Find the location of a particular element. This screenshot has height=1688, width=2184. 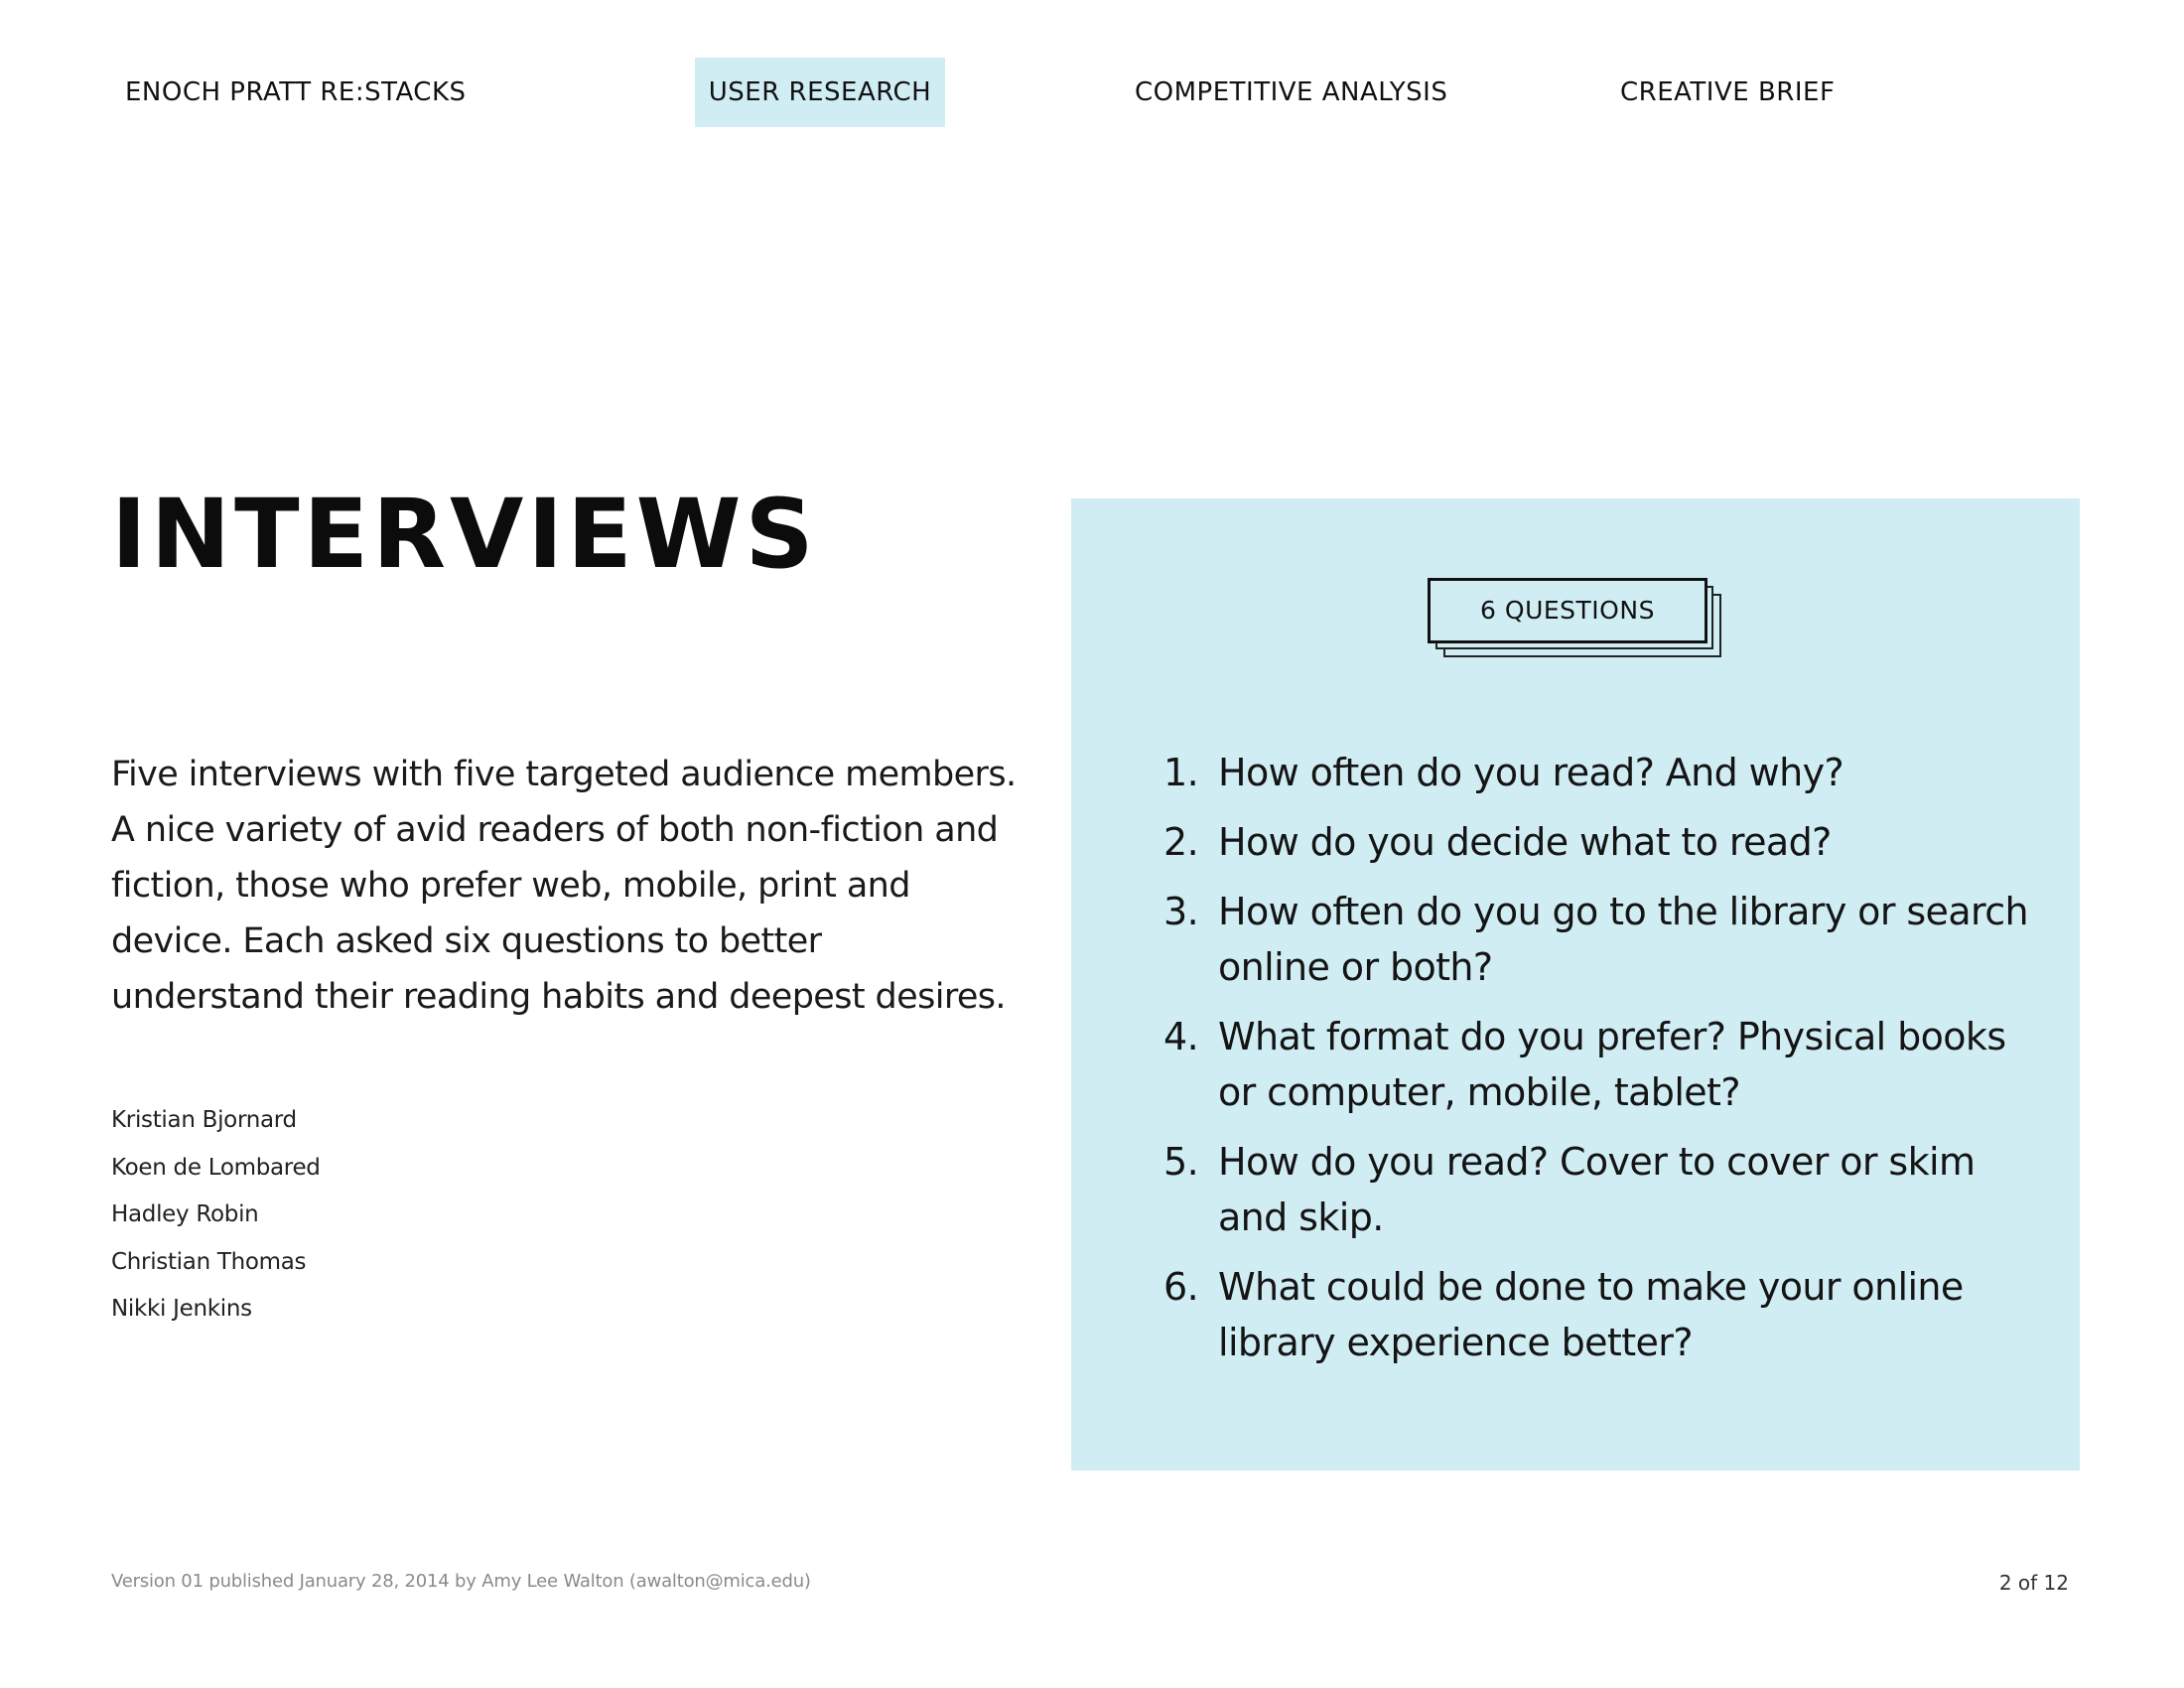

nav-tab-creative-brief: CREATIVE BRIEF is located at coordinates (1727, 92).